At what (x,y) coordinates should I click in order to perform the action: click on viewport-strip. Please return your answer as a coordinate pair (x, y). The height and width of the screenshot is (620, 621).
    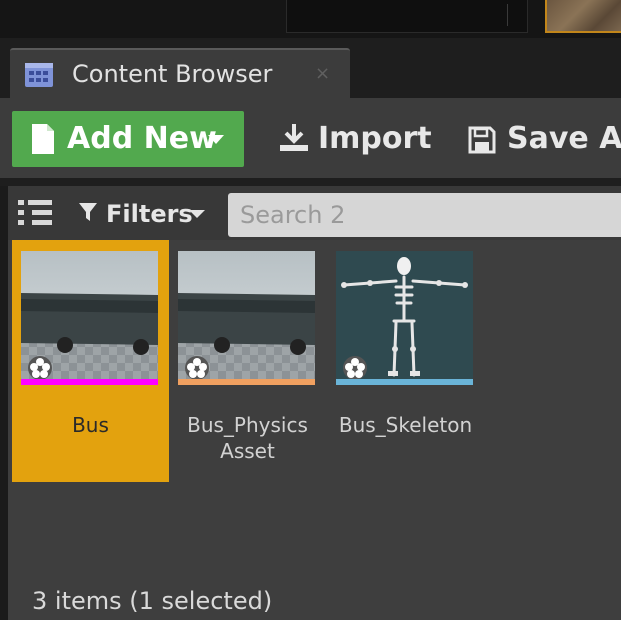
    Looking at the image, I should click on (310, 19).